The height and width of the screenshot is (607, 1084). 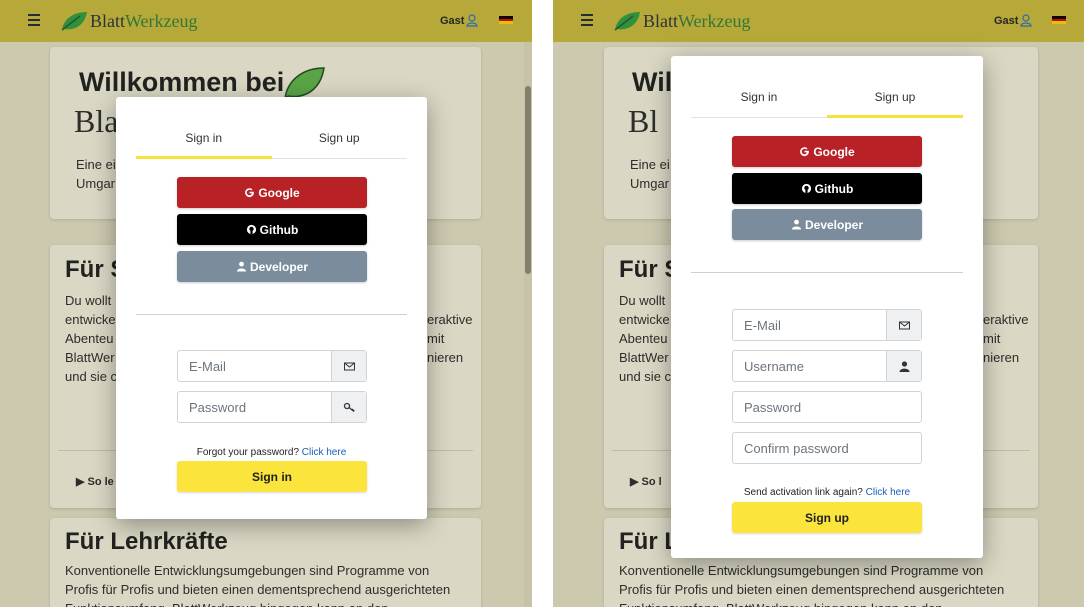 I want to click on confirm-password-input, so click(x=827, y=448).